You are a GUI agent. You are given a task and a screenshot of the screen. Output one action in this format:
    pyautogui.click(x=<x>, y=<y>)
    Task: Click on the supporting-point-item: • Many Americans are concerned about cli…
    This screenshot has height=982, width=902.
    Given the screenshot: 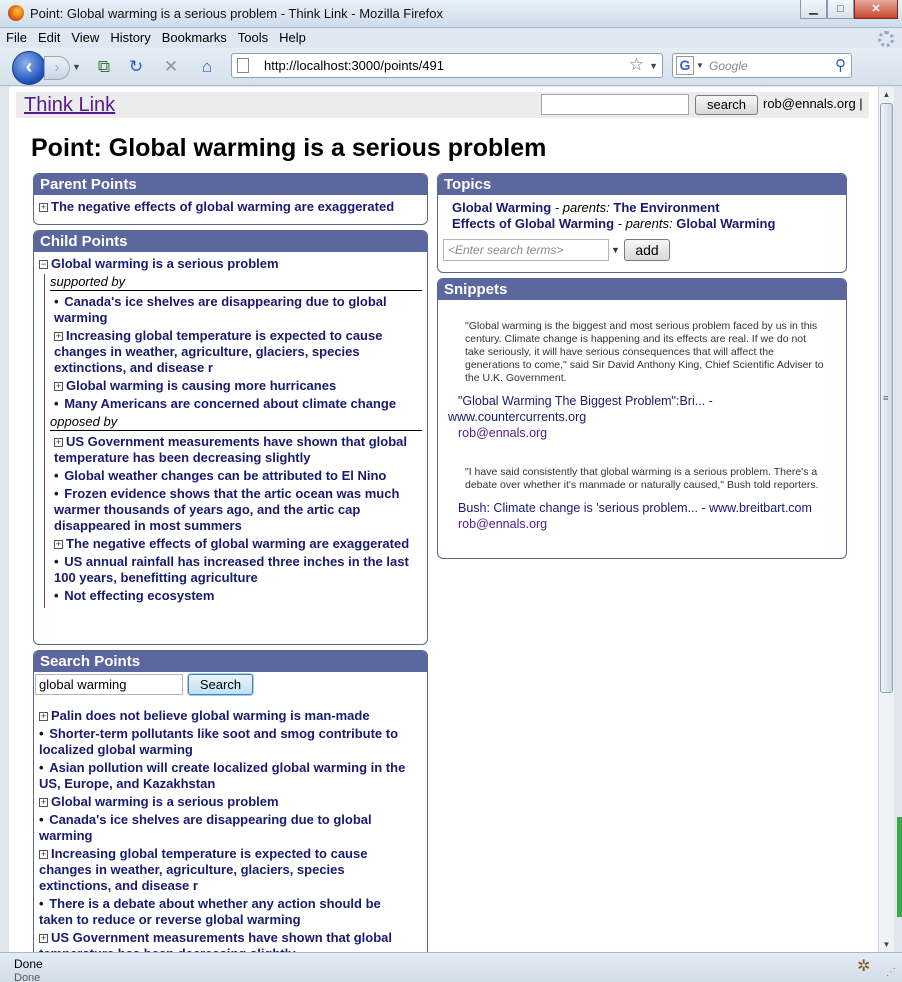 What is the action you would take?
    pyautogui.click(x=238, y=404)
    